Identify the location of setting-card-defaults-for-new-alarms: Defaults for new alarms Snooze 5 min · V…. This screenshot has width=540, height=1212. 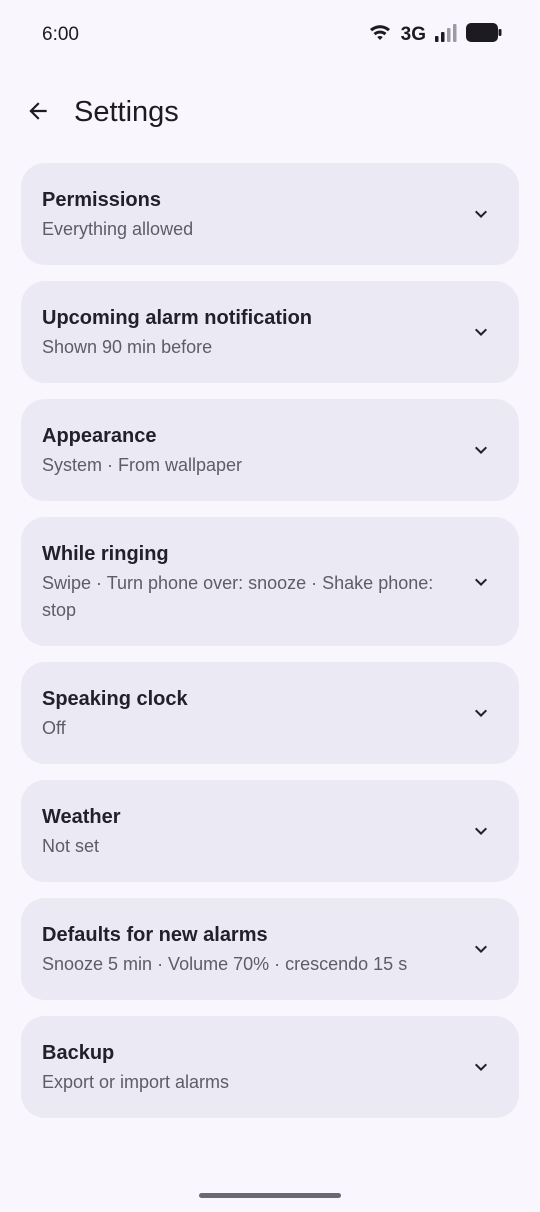
(270, 949).